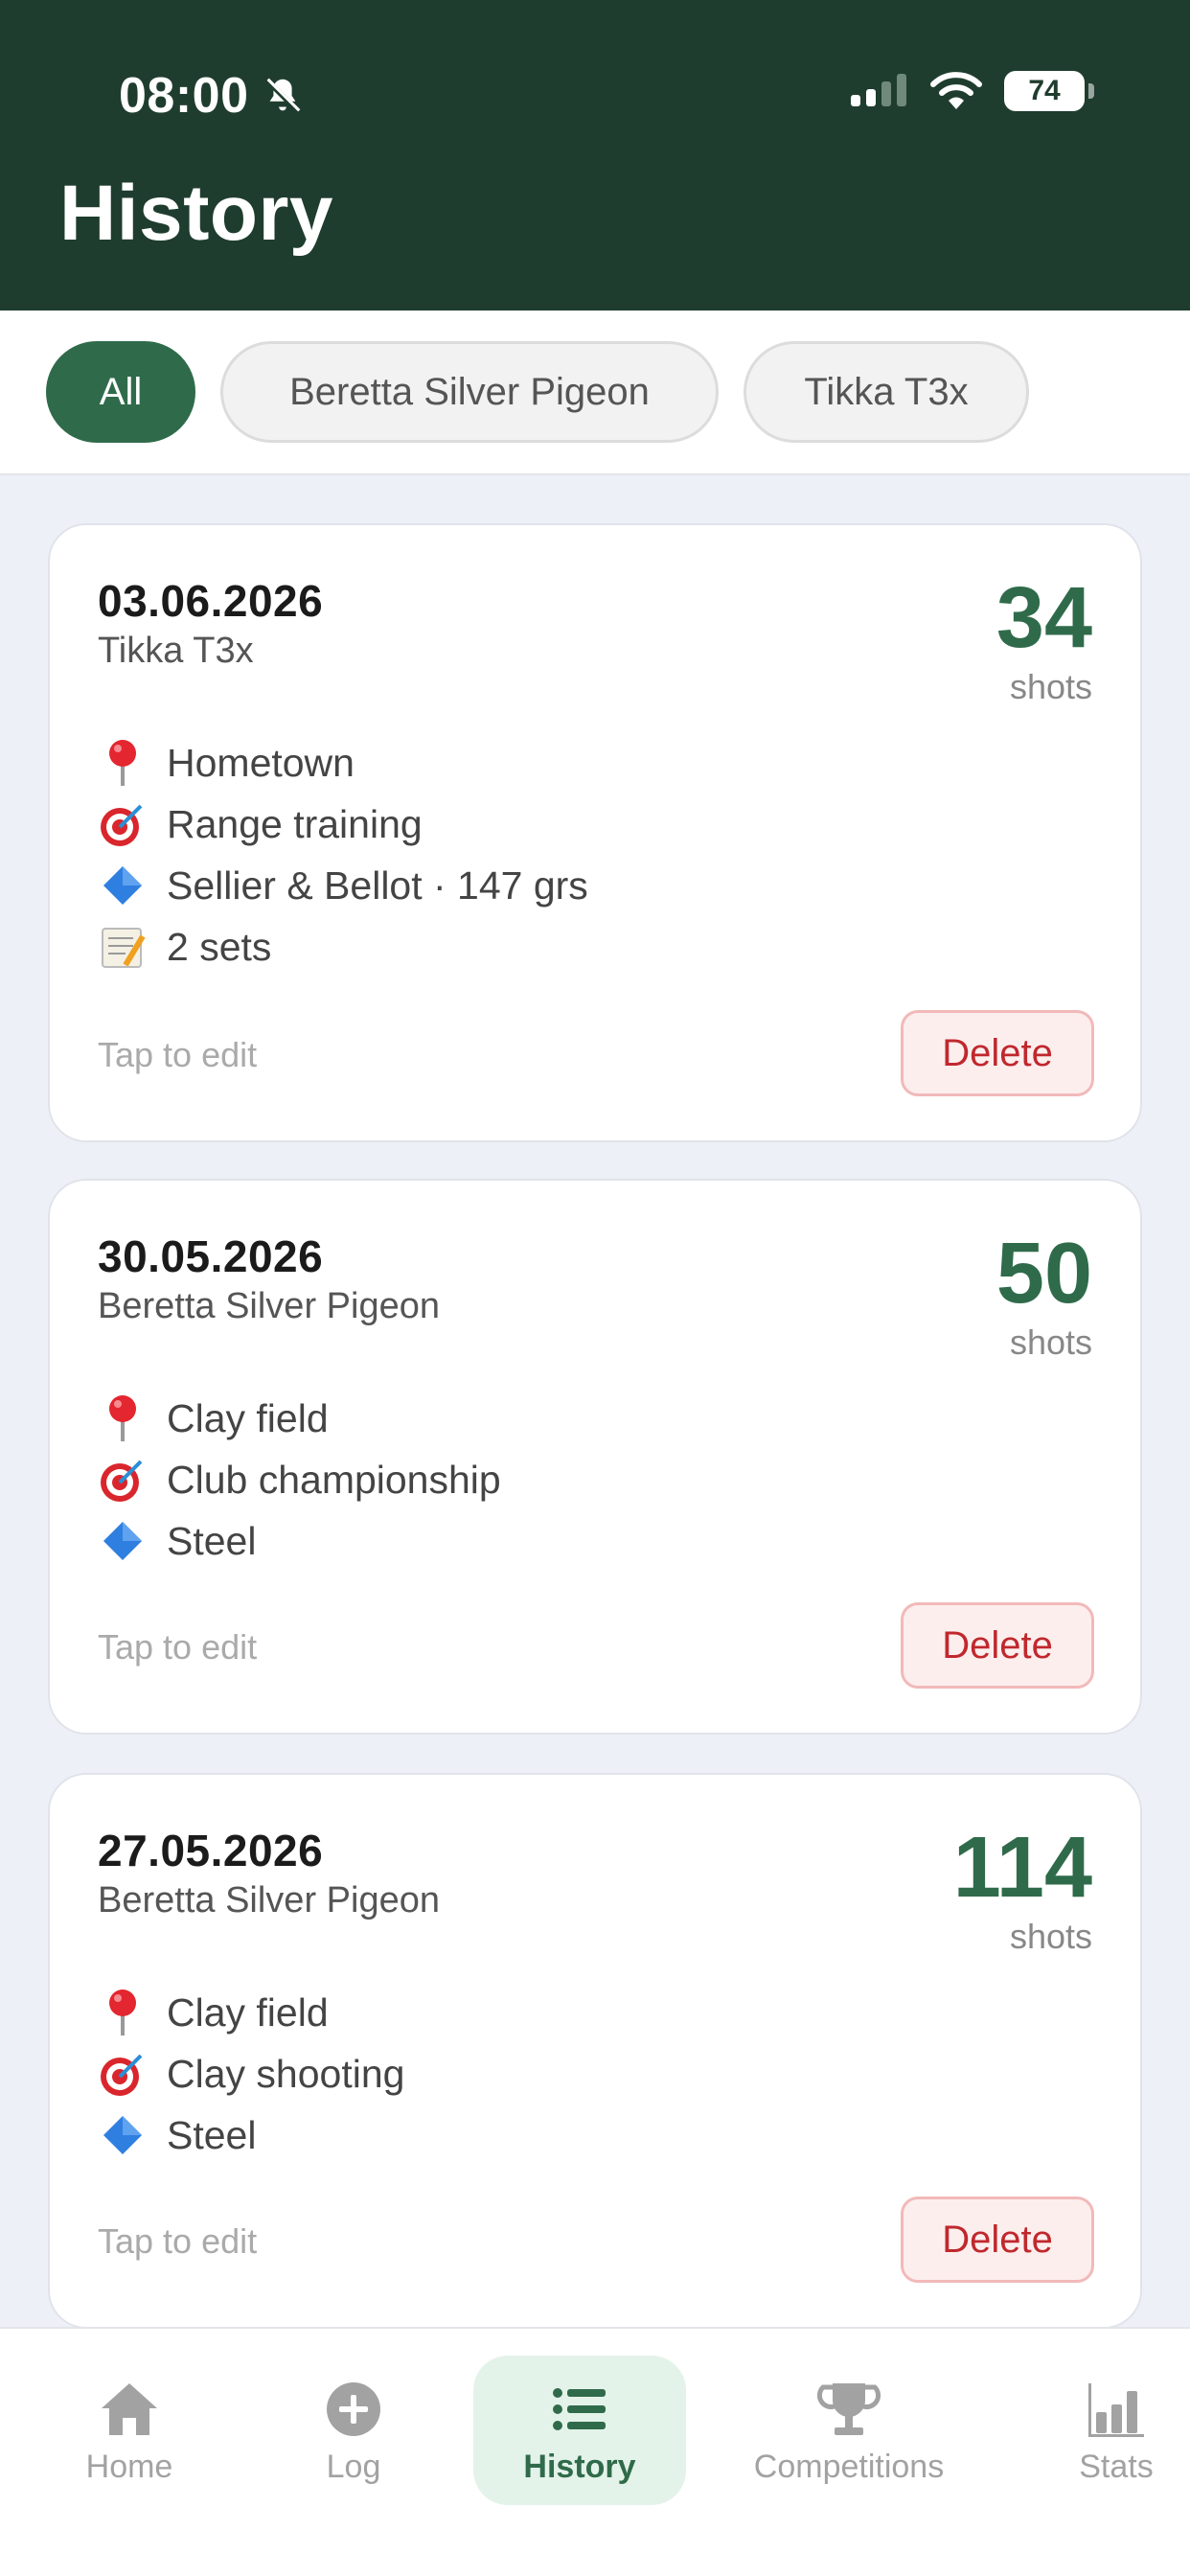 The height and width of the screenshot is (2576, 1190). I want to click on plus-circle-icon, so click(354, 2408).